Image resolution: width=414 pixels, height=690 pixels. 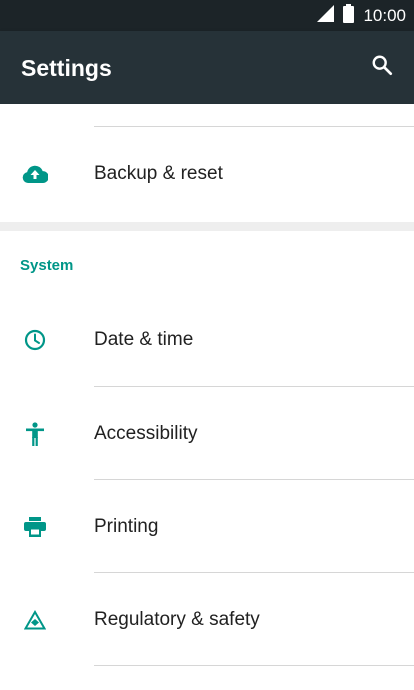 I want to click on clock-icon, so click(x=35, y=340).